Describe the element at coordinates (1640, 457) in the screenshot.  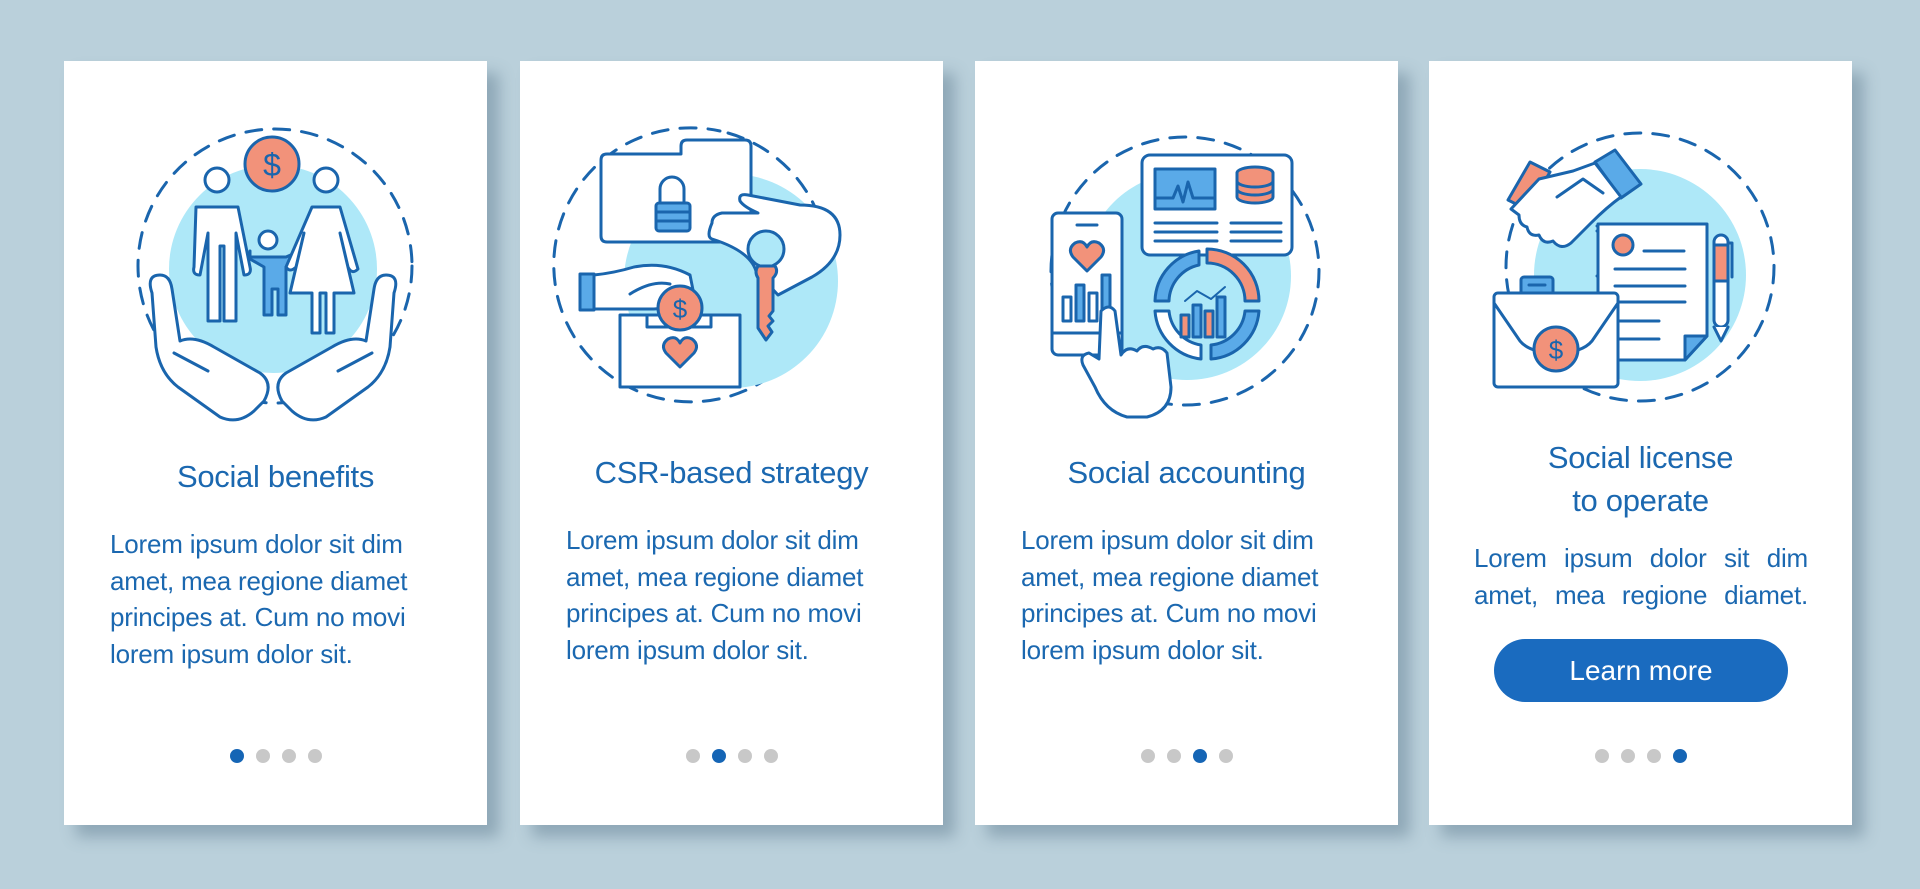
I see `card-title-line-1: Social license` at that location.